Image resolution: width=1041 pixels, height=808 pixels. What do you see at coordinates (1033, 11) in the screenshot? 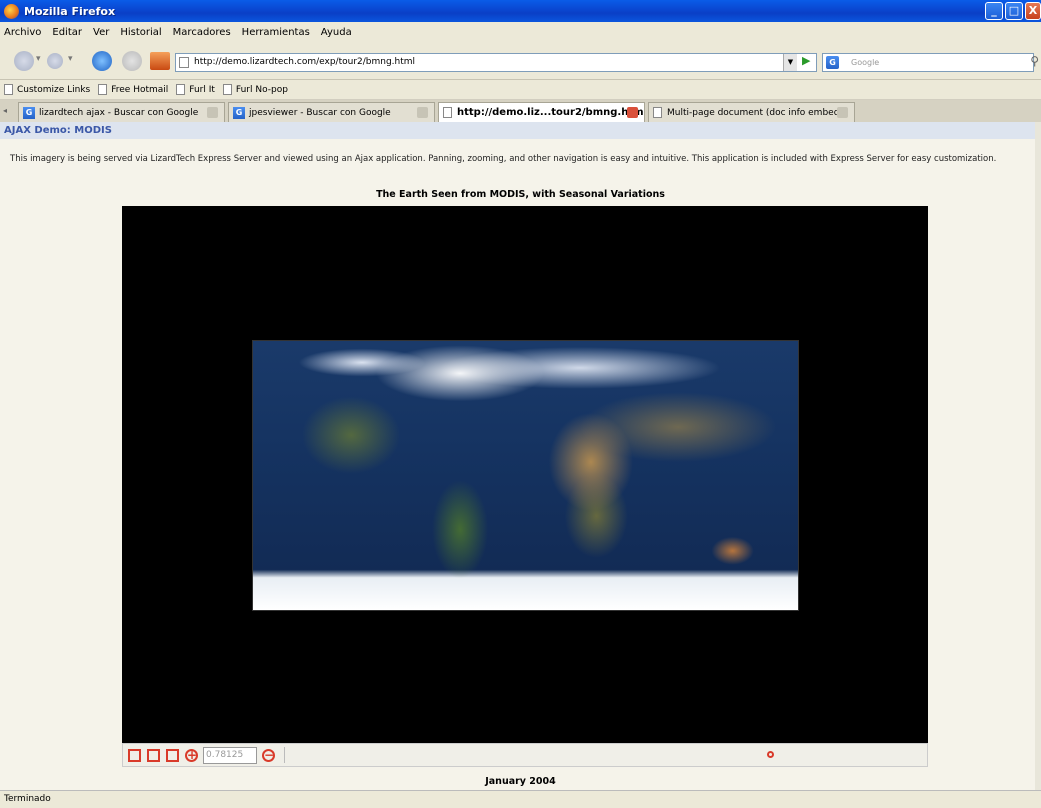
I see `close-button: X` at bounding box center [1033, 11].